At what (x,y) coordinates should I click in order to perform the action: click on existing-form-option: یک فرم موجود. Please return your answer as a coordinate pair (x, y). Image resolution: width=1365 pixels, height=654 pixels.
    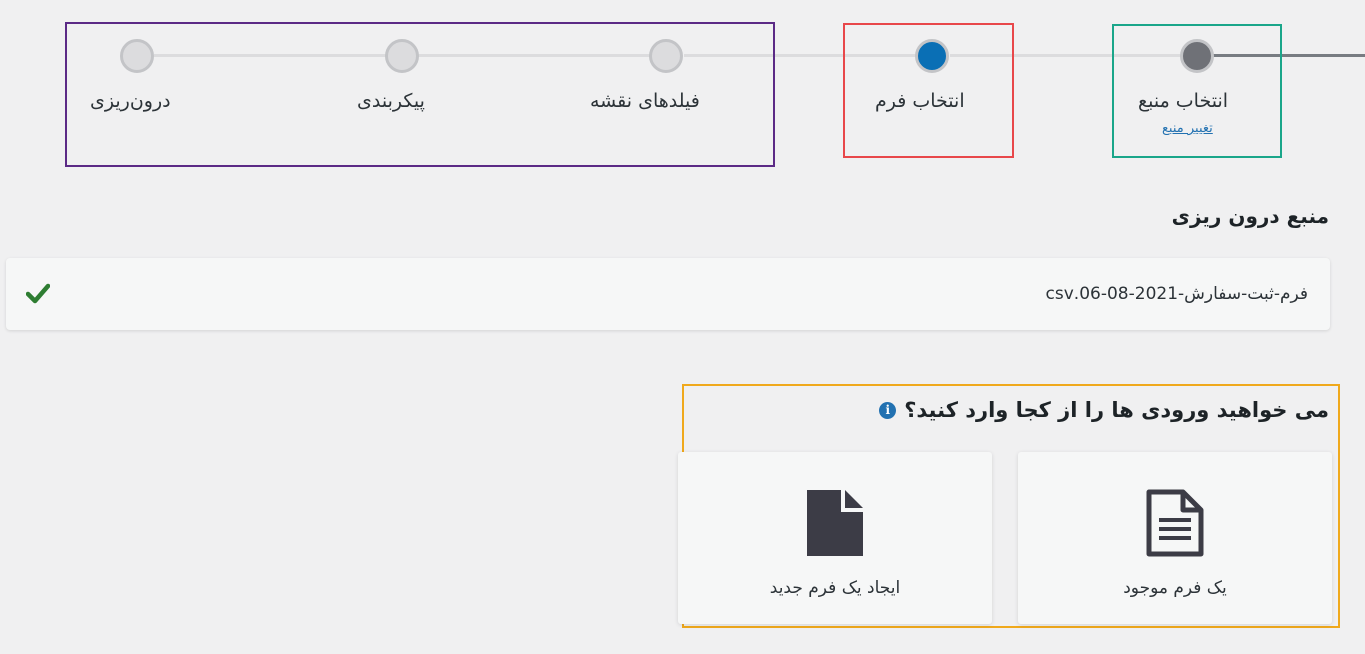
    Looking at the image, I should click on (1175, 538).